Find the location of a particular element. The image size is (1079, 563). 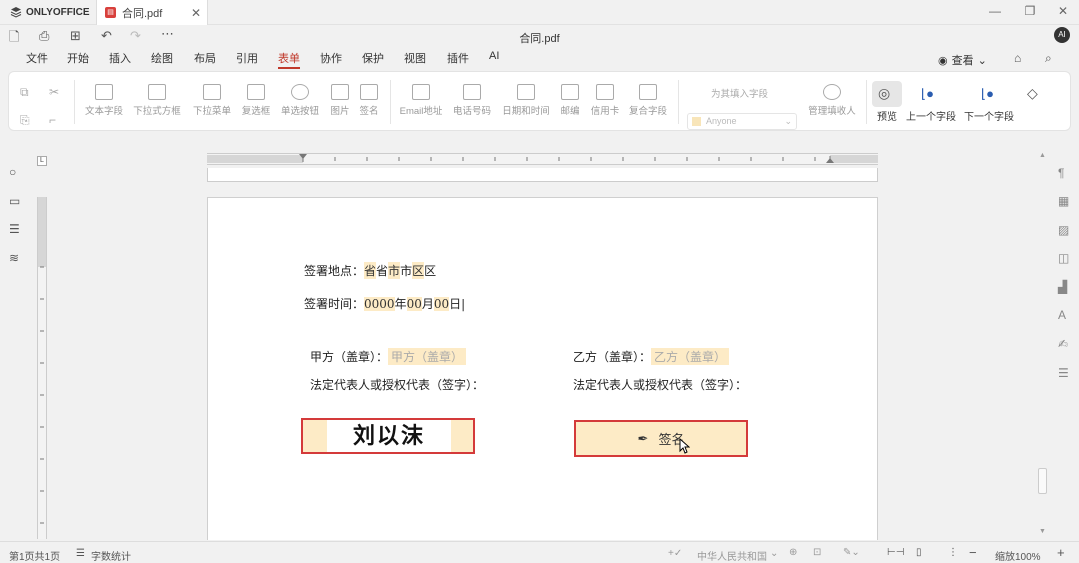

menu-insert: 插入 is located at coordinates (120, 58).